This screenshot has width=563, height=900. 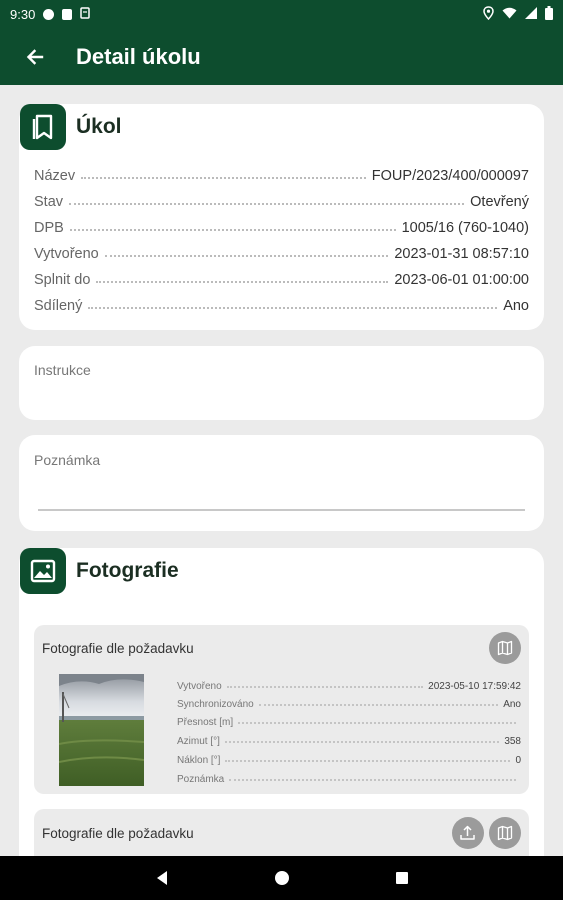 What do you see at coordinates (43, 571) in the screenshot?
I see `image-icon` at bounding box center [43, 571].